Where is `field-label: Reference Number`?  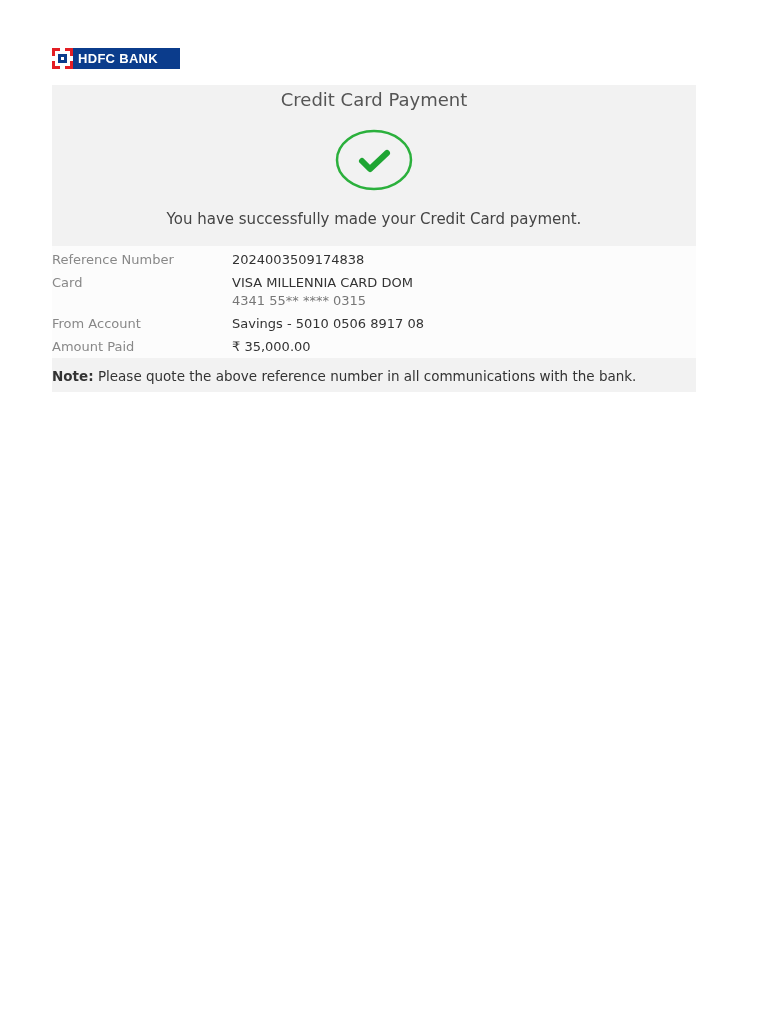
field-label: Reference Number is located at coordinates (113, 259).